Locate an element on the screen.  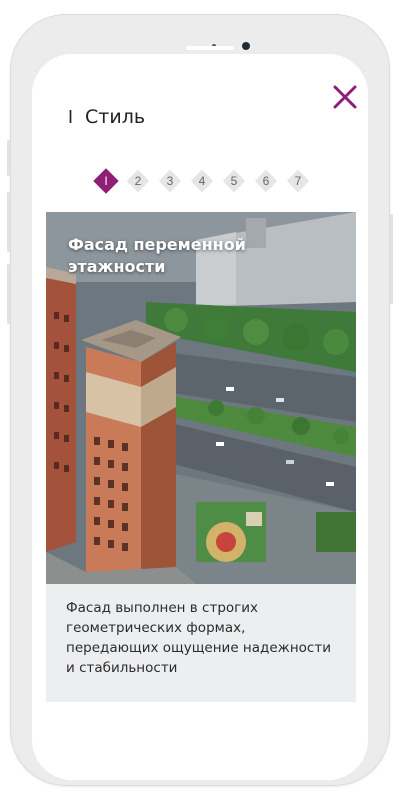
section-title: I Стиль is located at coordinates (106, 117).